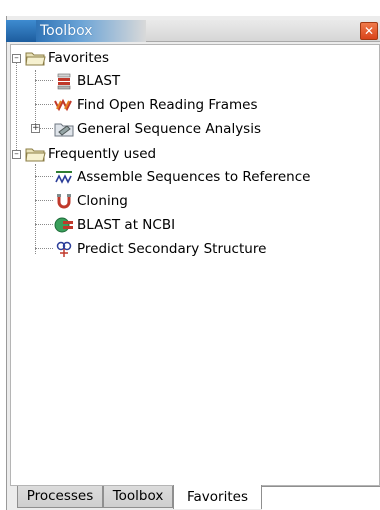 This screenshot has height=510, width=380. What do you see at coordinates (321, 498) in the screenshot?
I see `tab-bar-filler` at bounding box center [321, 498].